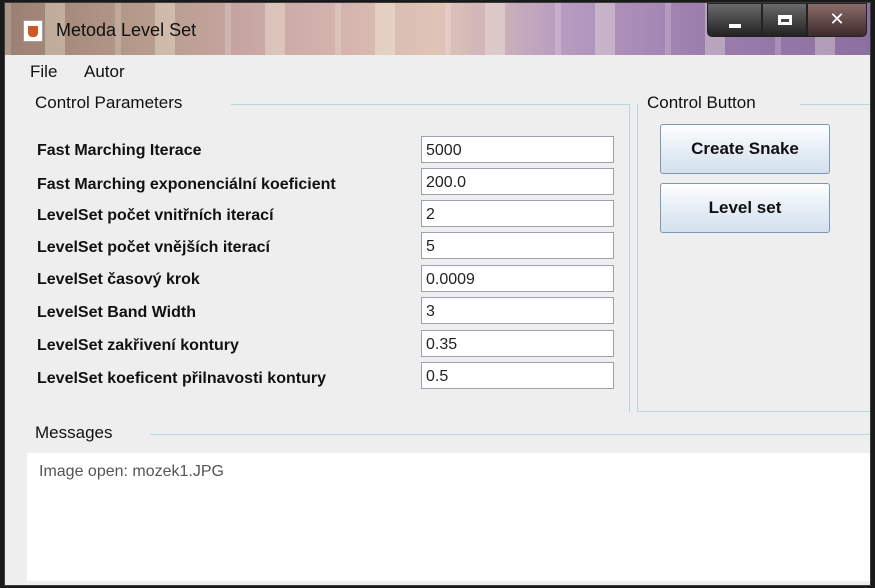 Image resolution: width=875 pixels, height=588 pixels. Describe the element at coordinates (33, 31) in the screenshot. I see `java-app-icon` at that location.